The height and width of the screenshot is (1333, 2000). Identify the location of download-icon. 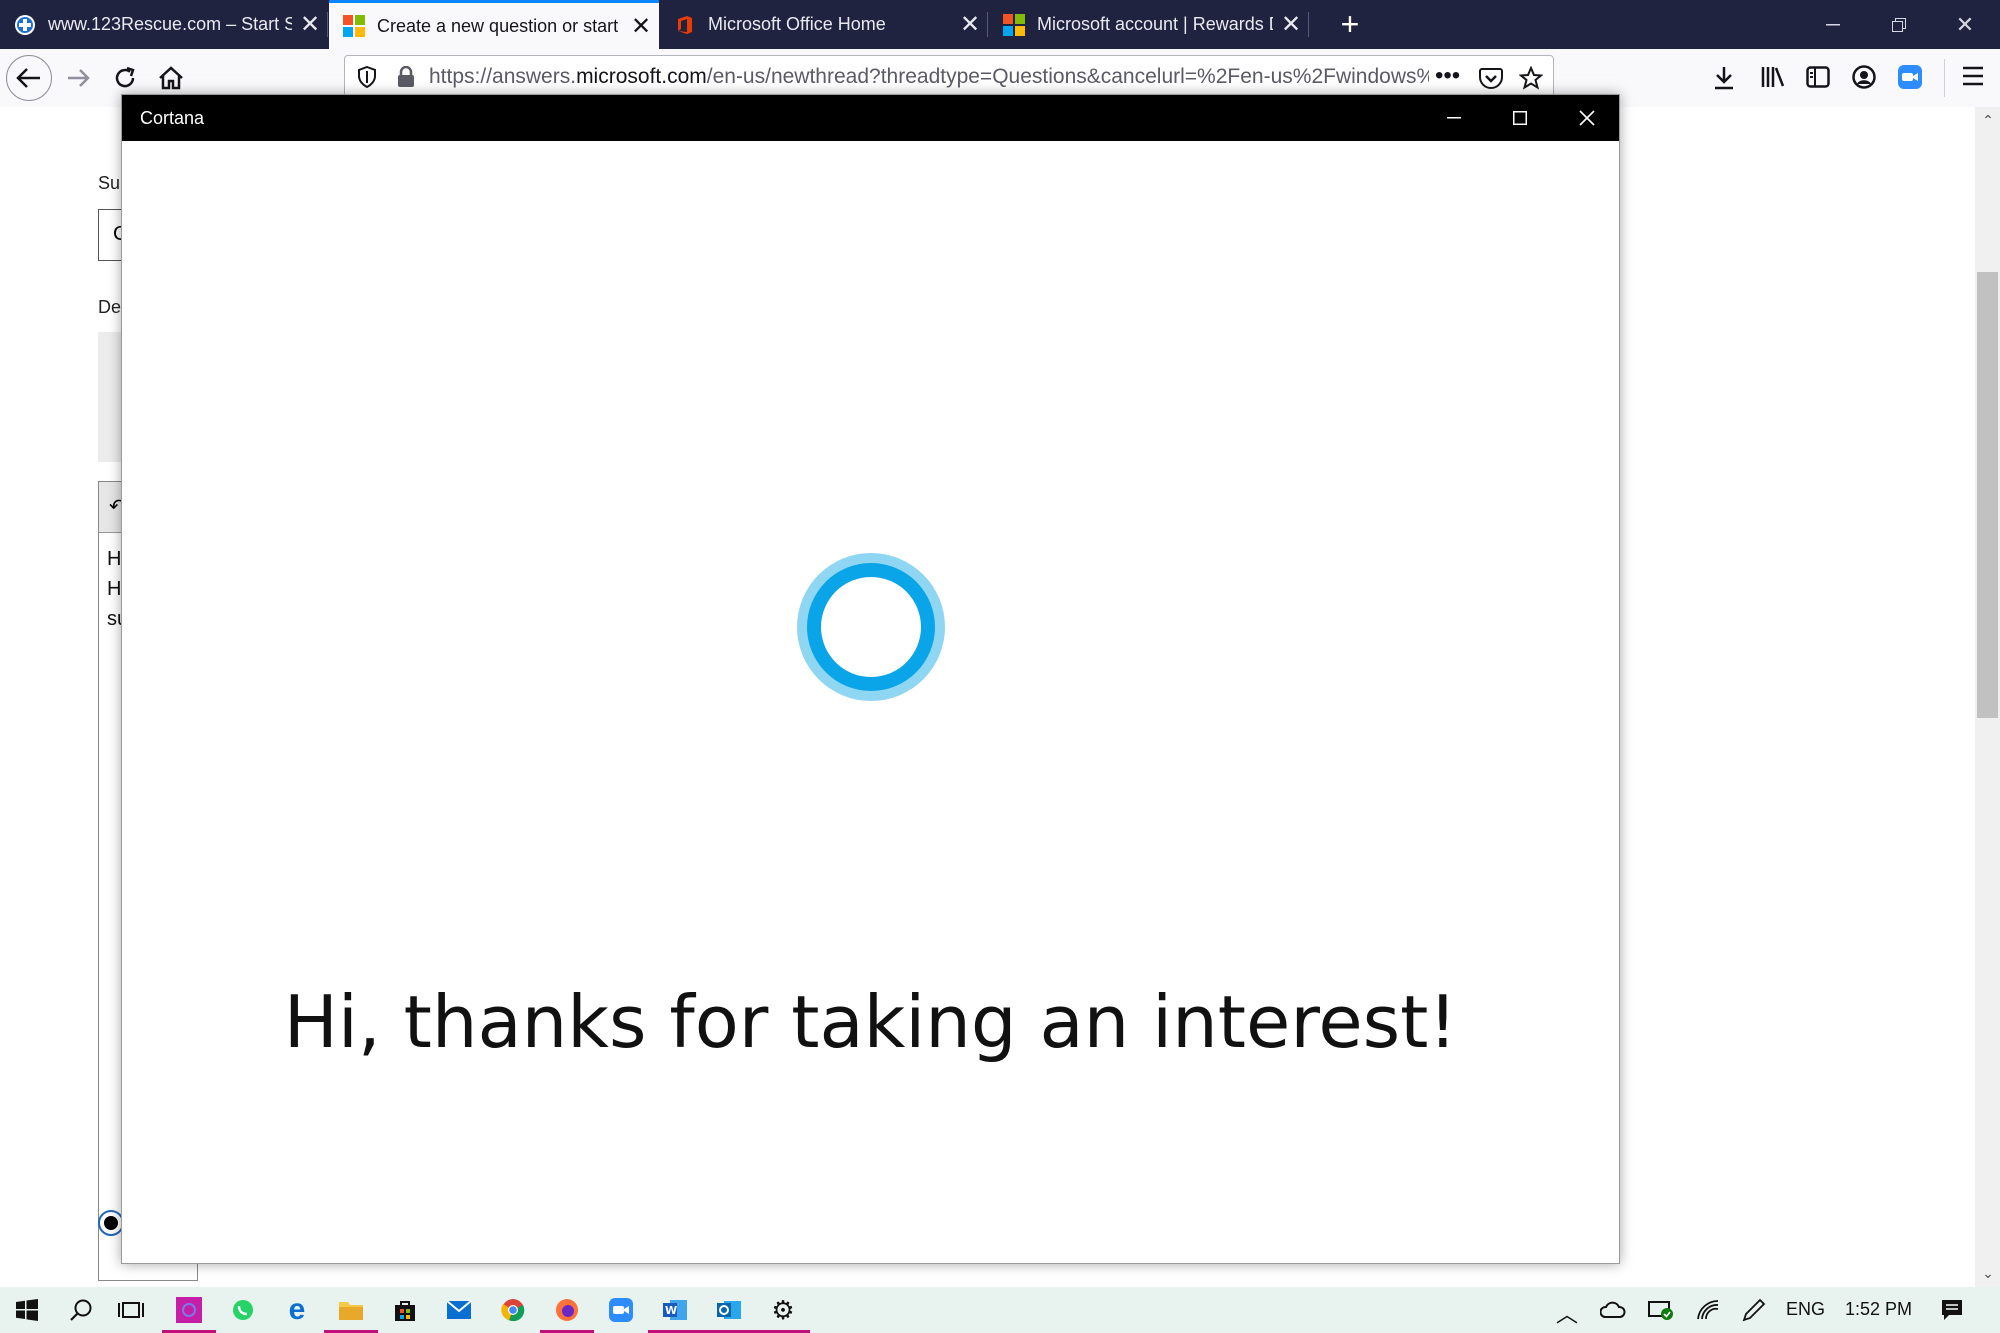
(1724, 78).